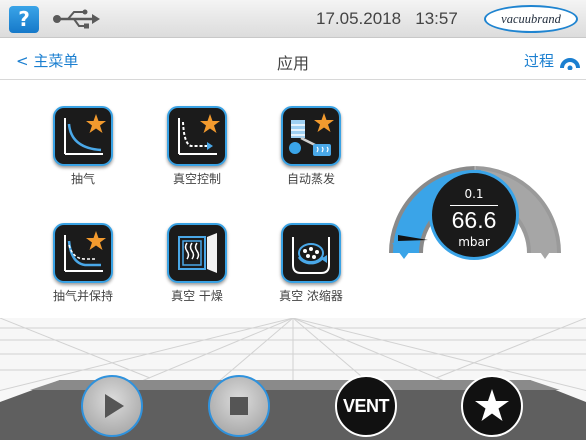 This screenshot has height=440, width=586. Describe the element at coordinates (474, 220) in the screenshot. I see `pressure-value: 66.6` at that location.